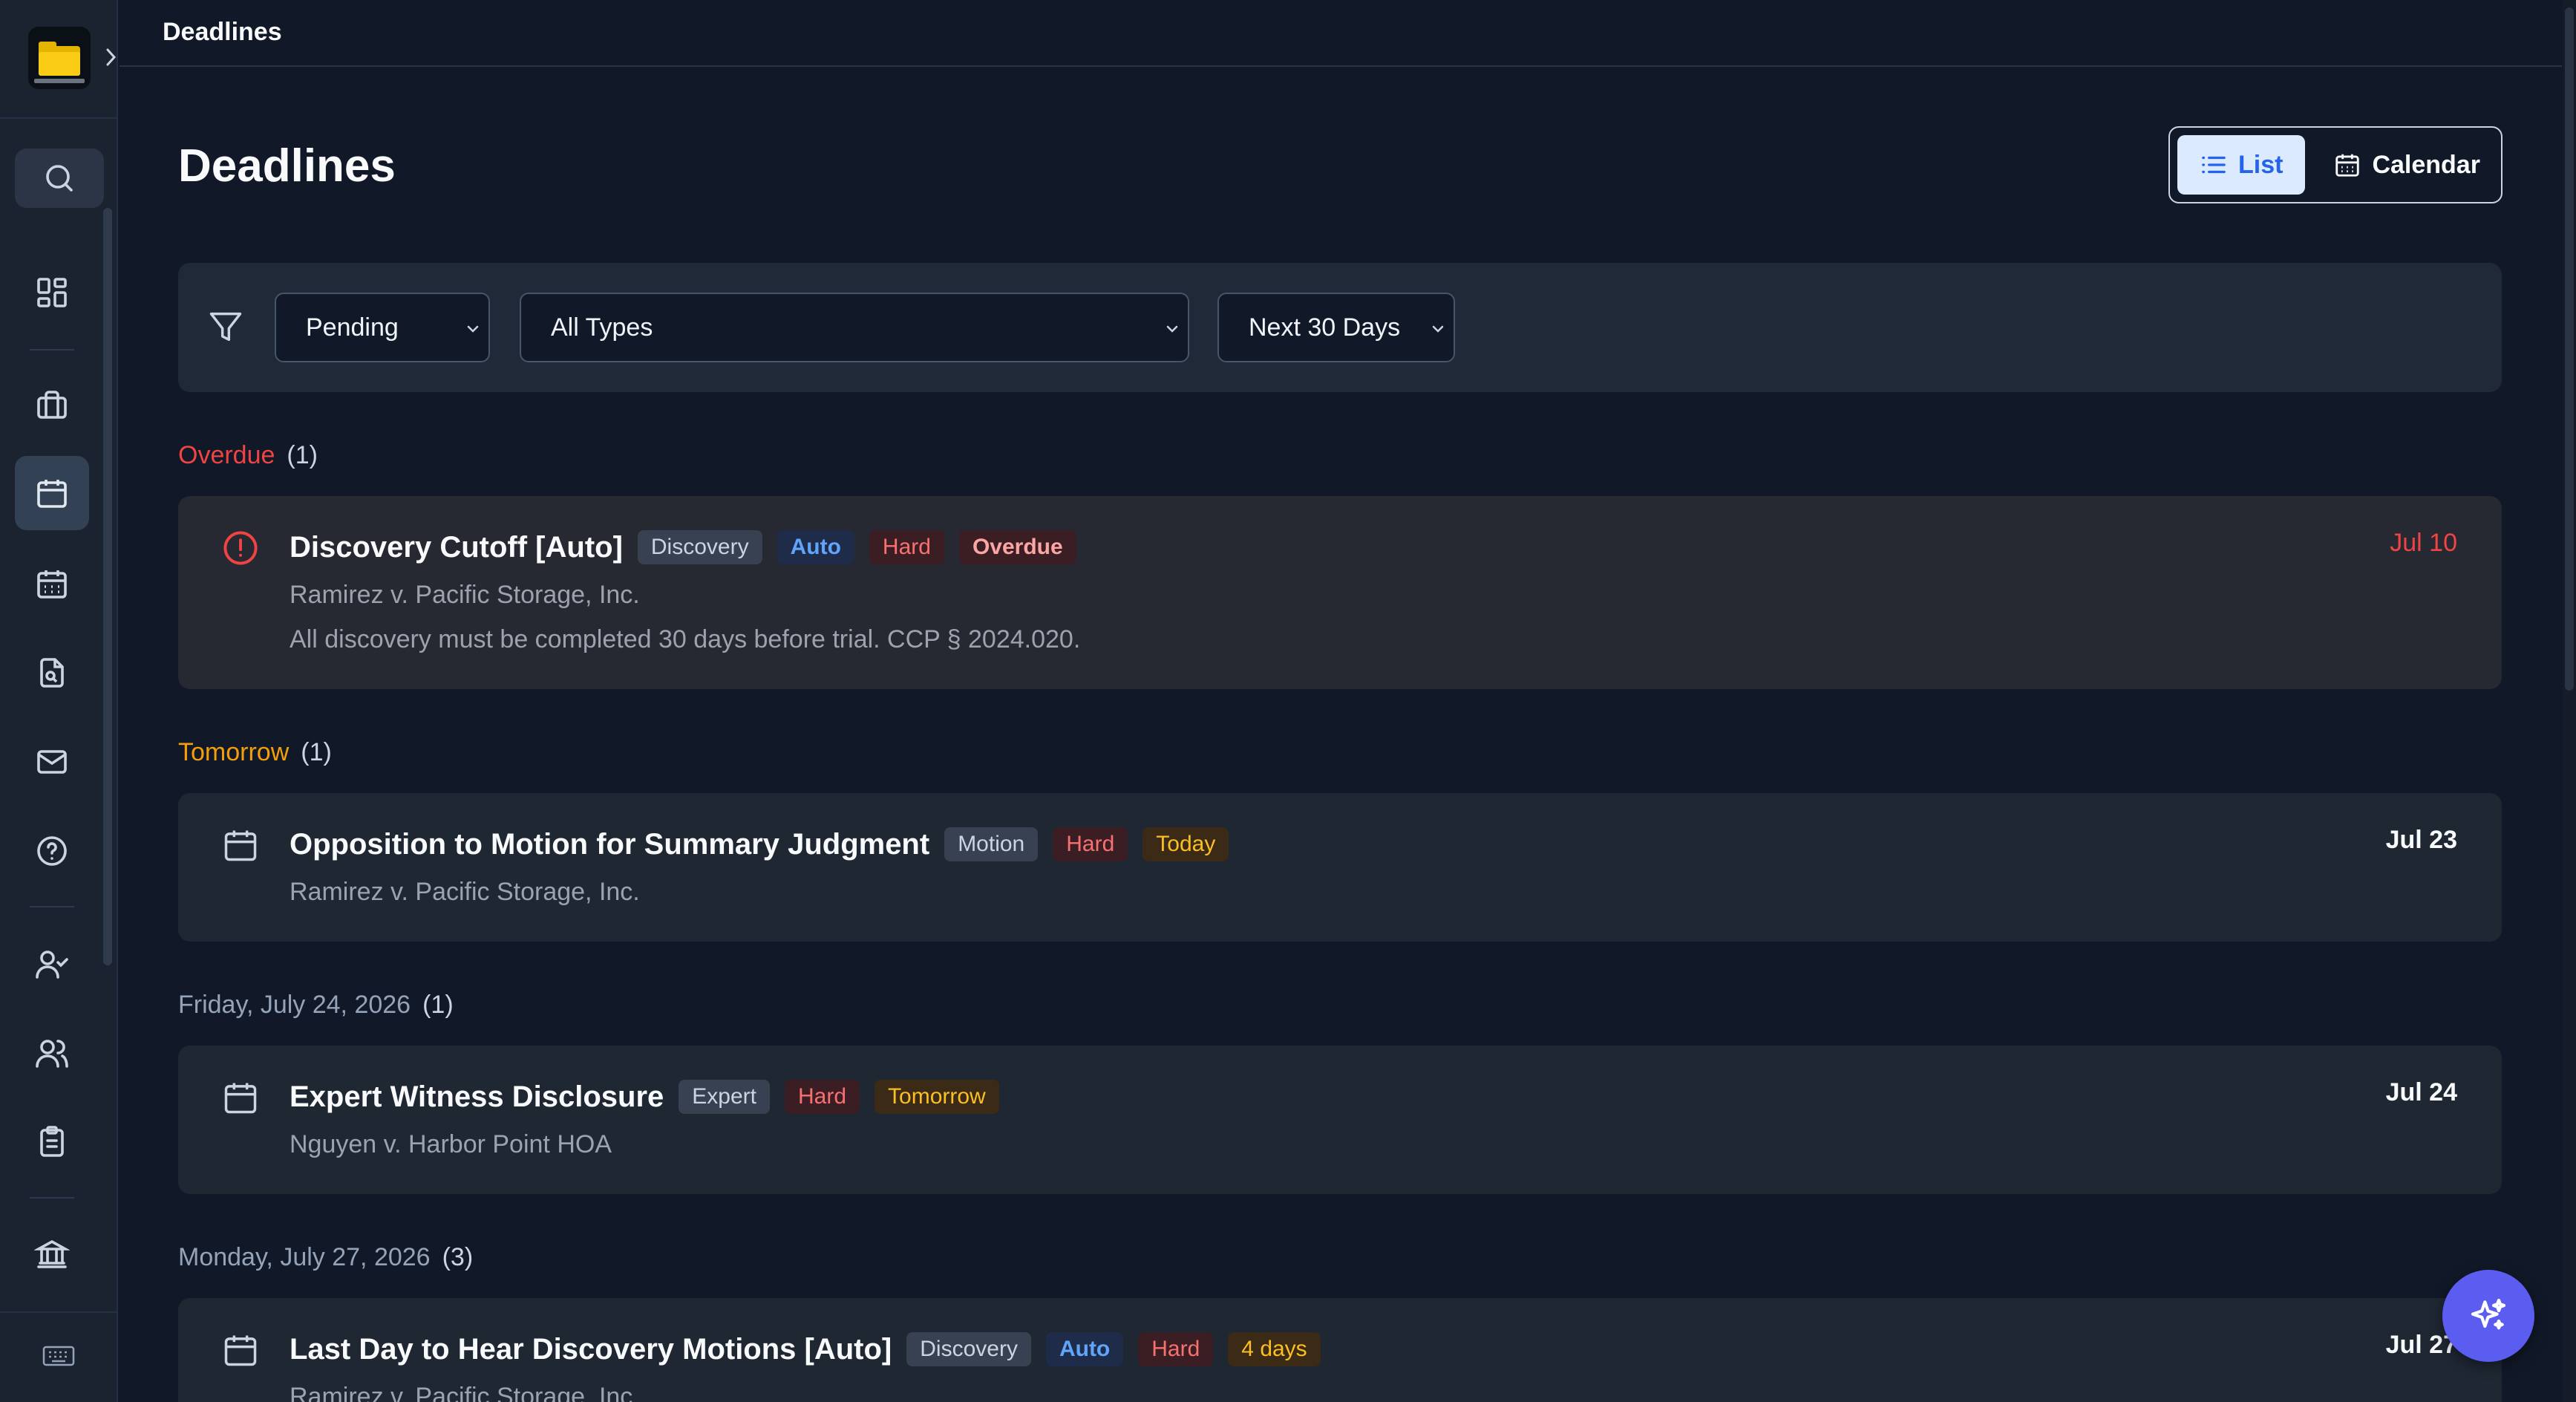 The height and width of the screenshot is (1402, 2576). I want to click on sidebar-item-dashboard, so click(52, 292).